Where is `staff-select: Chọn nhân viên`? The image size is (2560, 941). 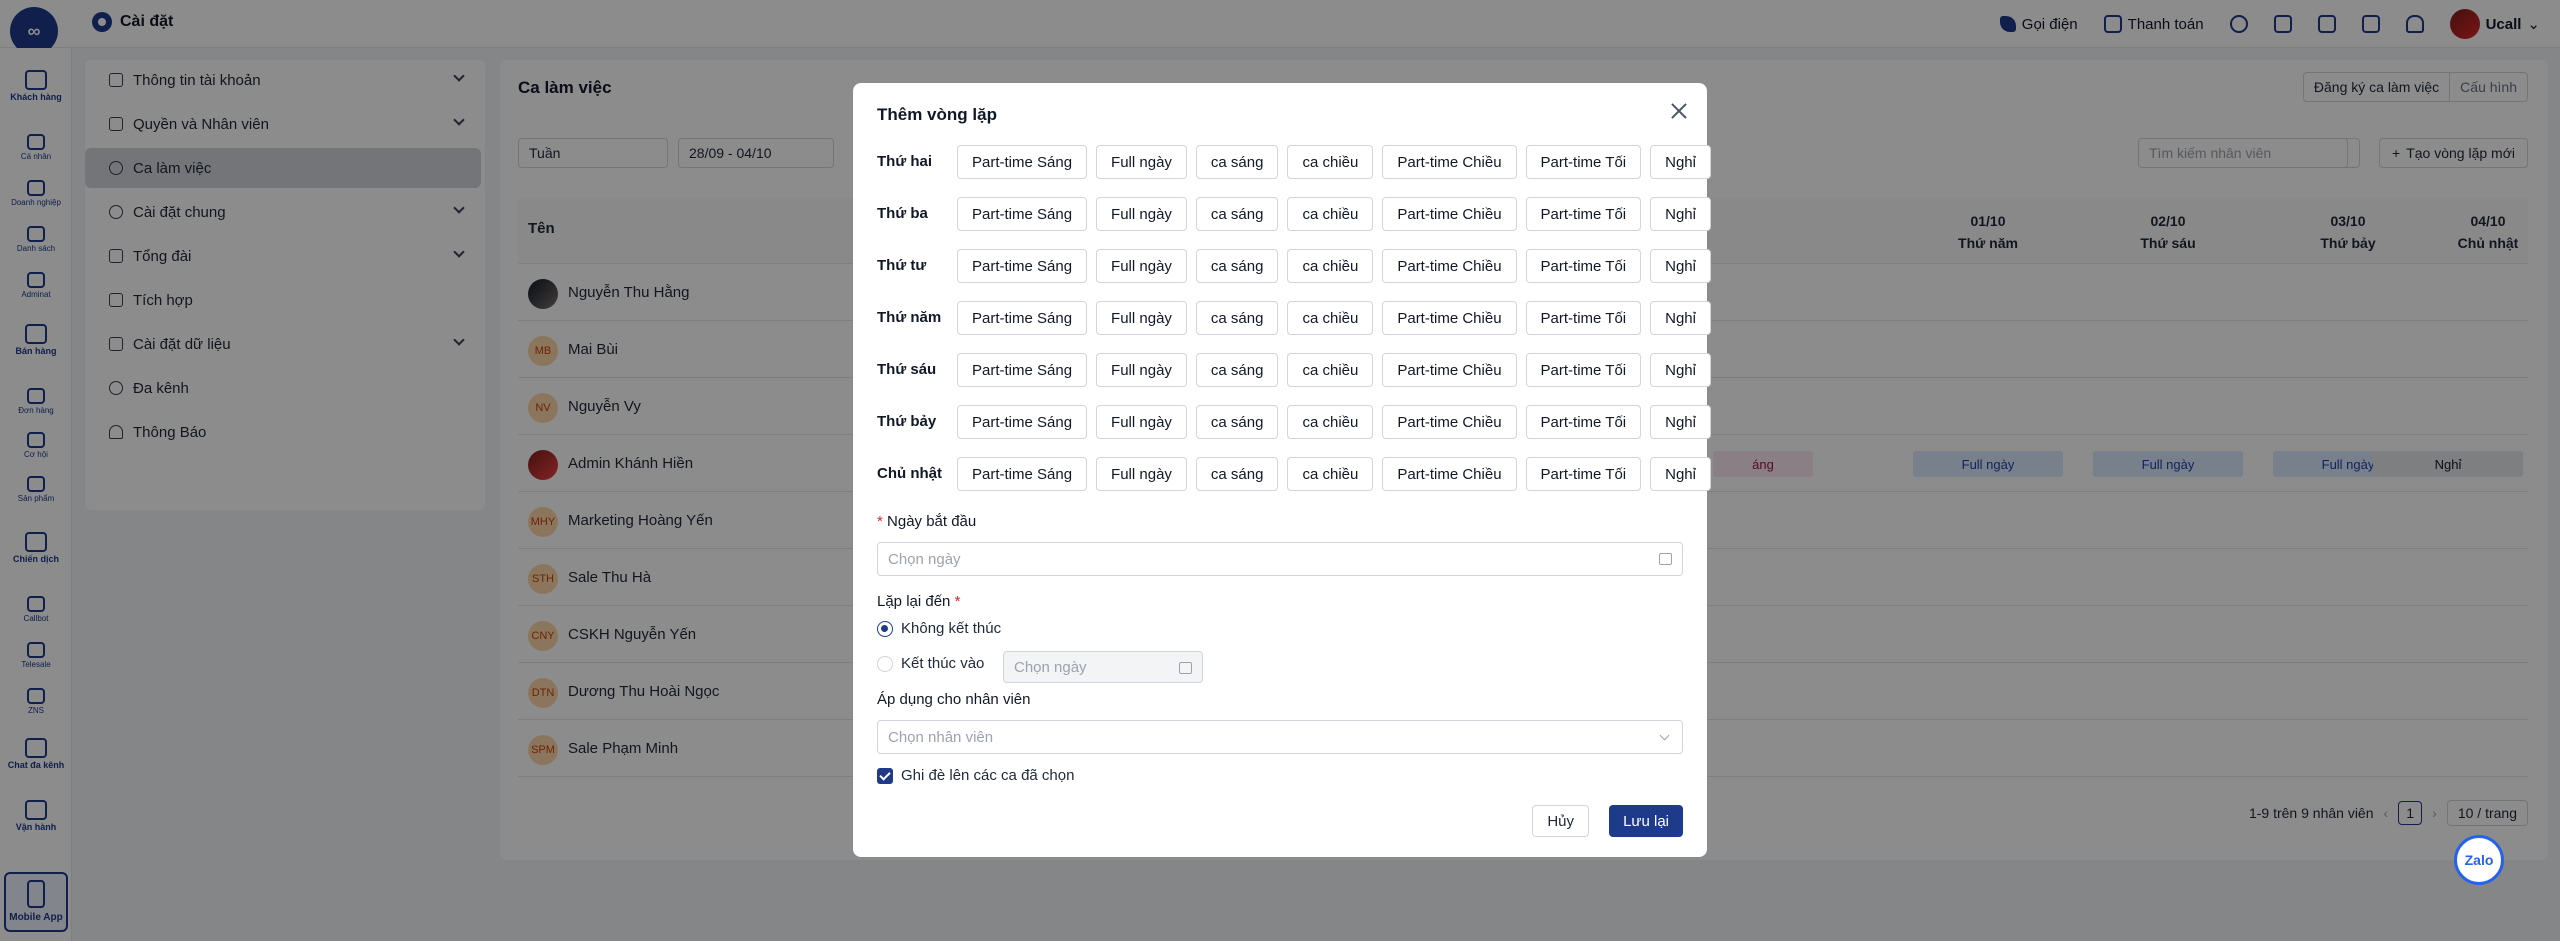 staff-select: Chọn nhân viên is located at coordinates (1280, 737).